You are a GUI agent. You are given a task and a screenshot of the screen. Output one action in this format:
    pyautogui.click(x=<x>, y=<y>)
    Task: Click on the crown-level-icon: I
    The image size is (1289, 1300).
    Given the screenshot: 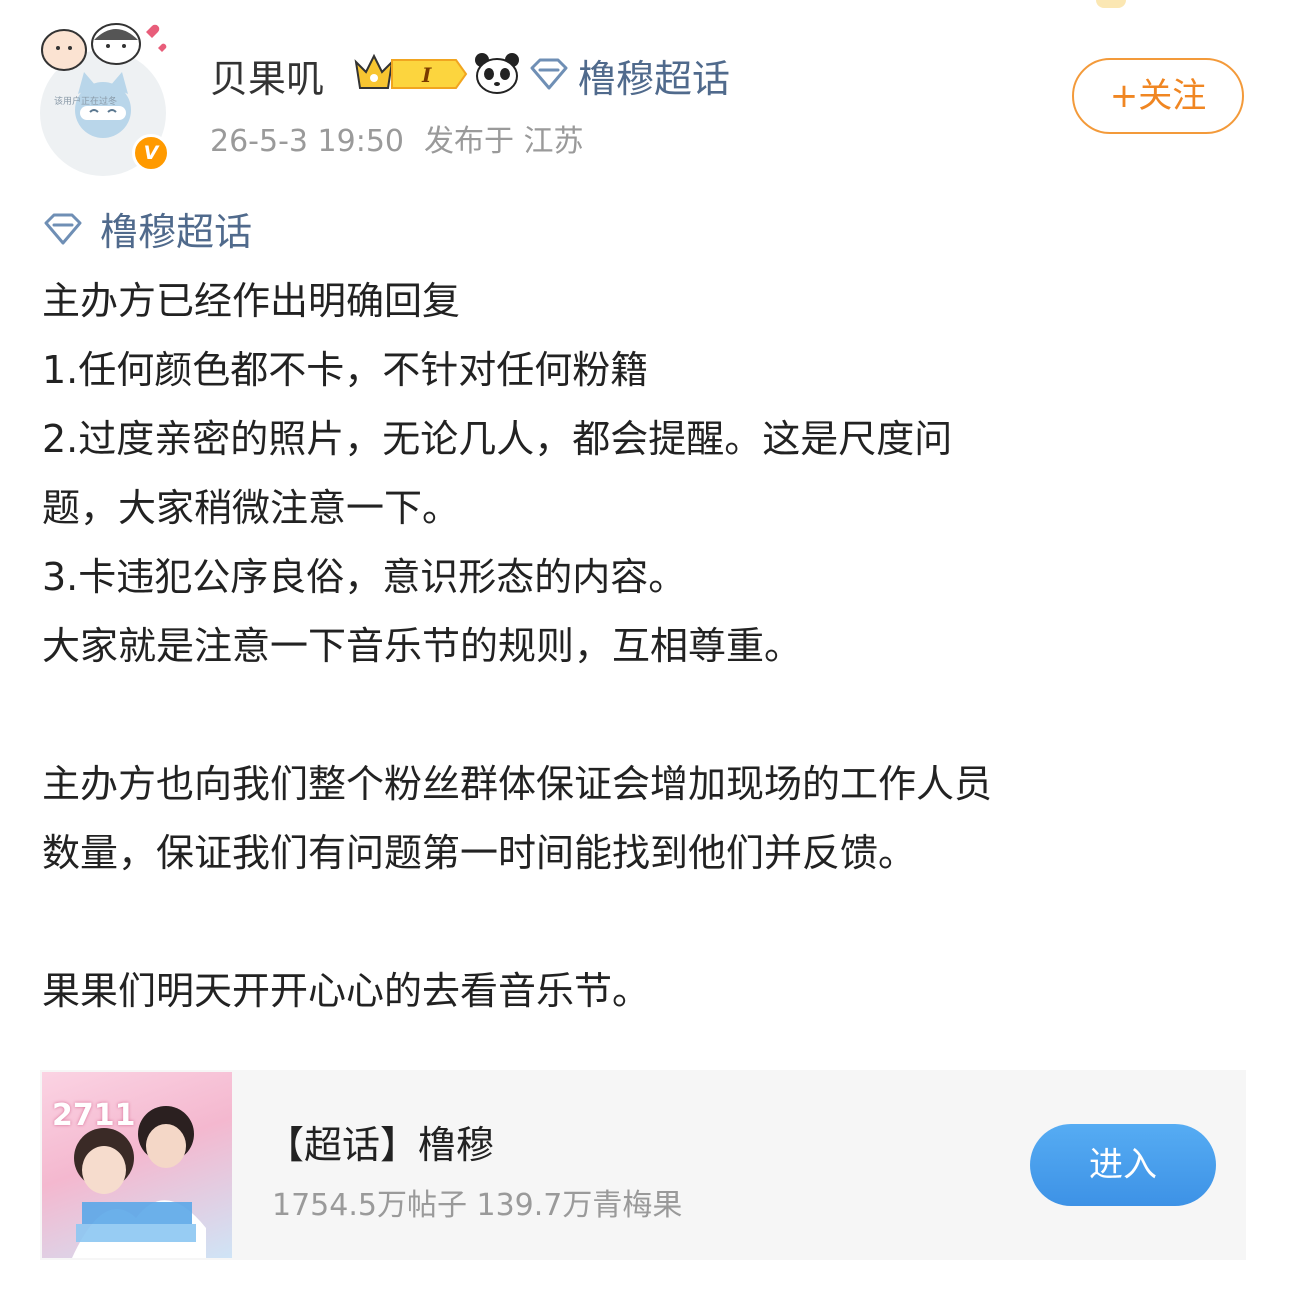 What is the action you would take?
    pyautogui.click(x=411, y=71)
    